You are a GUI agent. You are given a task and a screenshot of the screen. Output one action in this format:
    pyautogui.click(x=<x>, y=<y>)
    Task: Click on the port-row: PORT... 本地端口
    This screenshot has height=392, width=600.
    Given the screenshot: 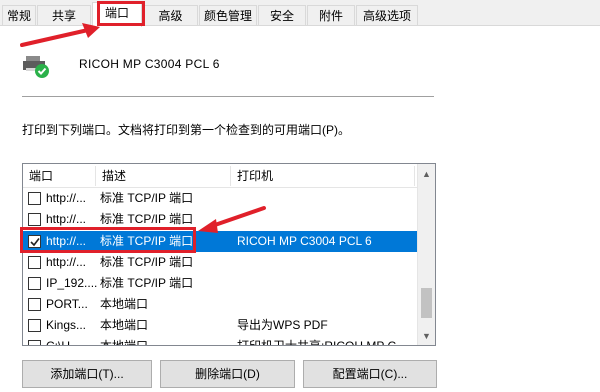 What is the action you would take?
    pyautogui.click(x=220, y=304)
    